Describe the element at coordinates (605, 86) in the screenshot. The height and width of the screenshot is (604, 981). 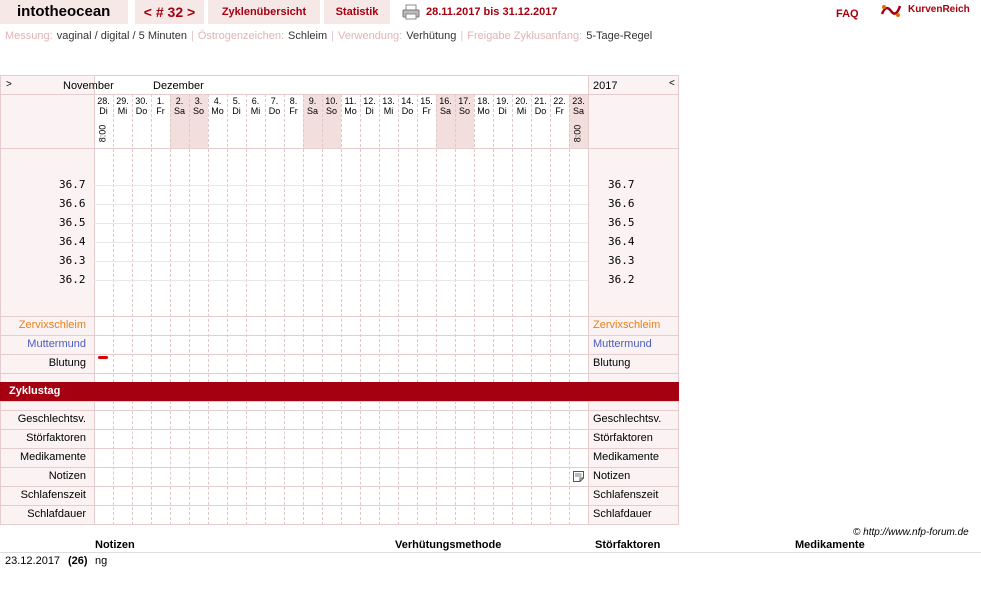
I see `year-label: 2017` at that location.